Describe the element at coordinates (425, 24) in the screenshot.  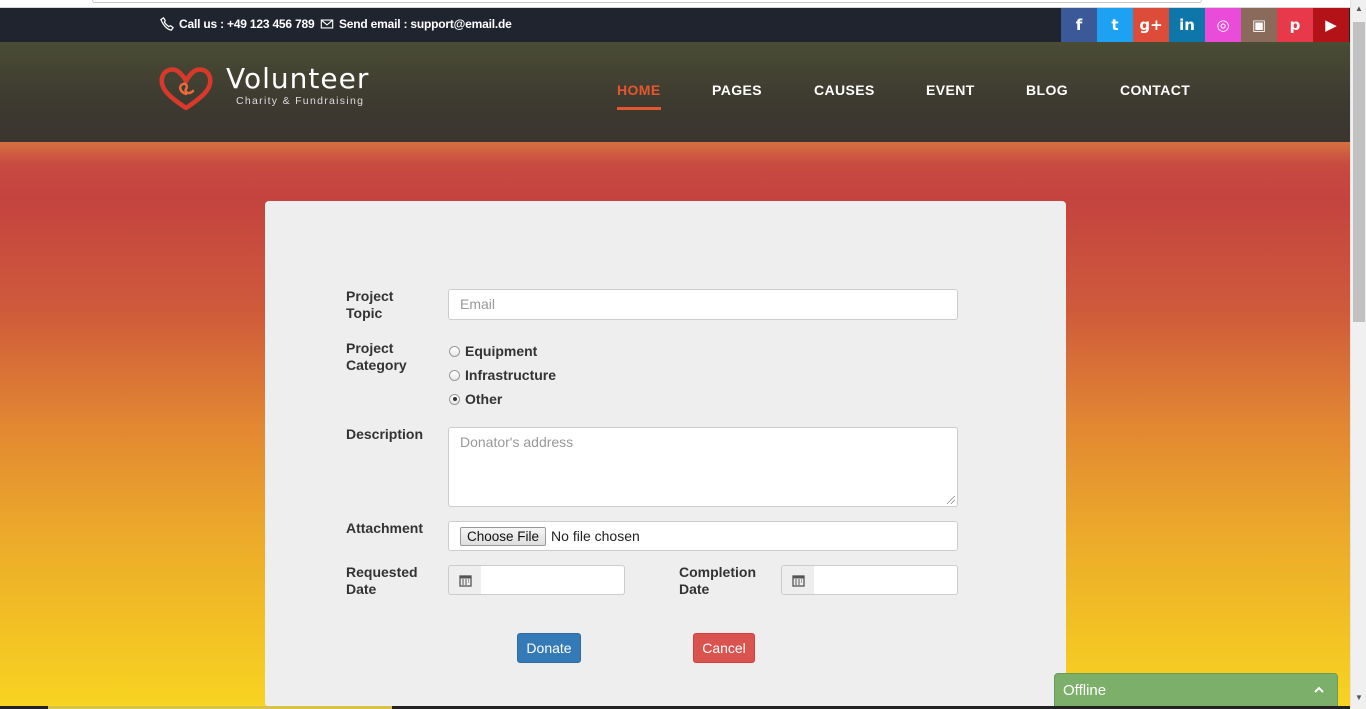
I see `email-text: Send email : support@email.de` at that location.